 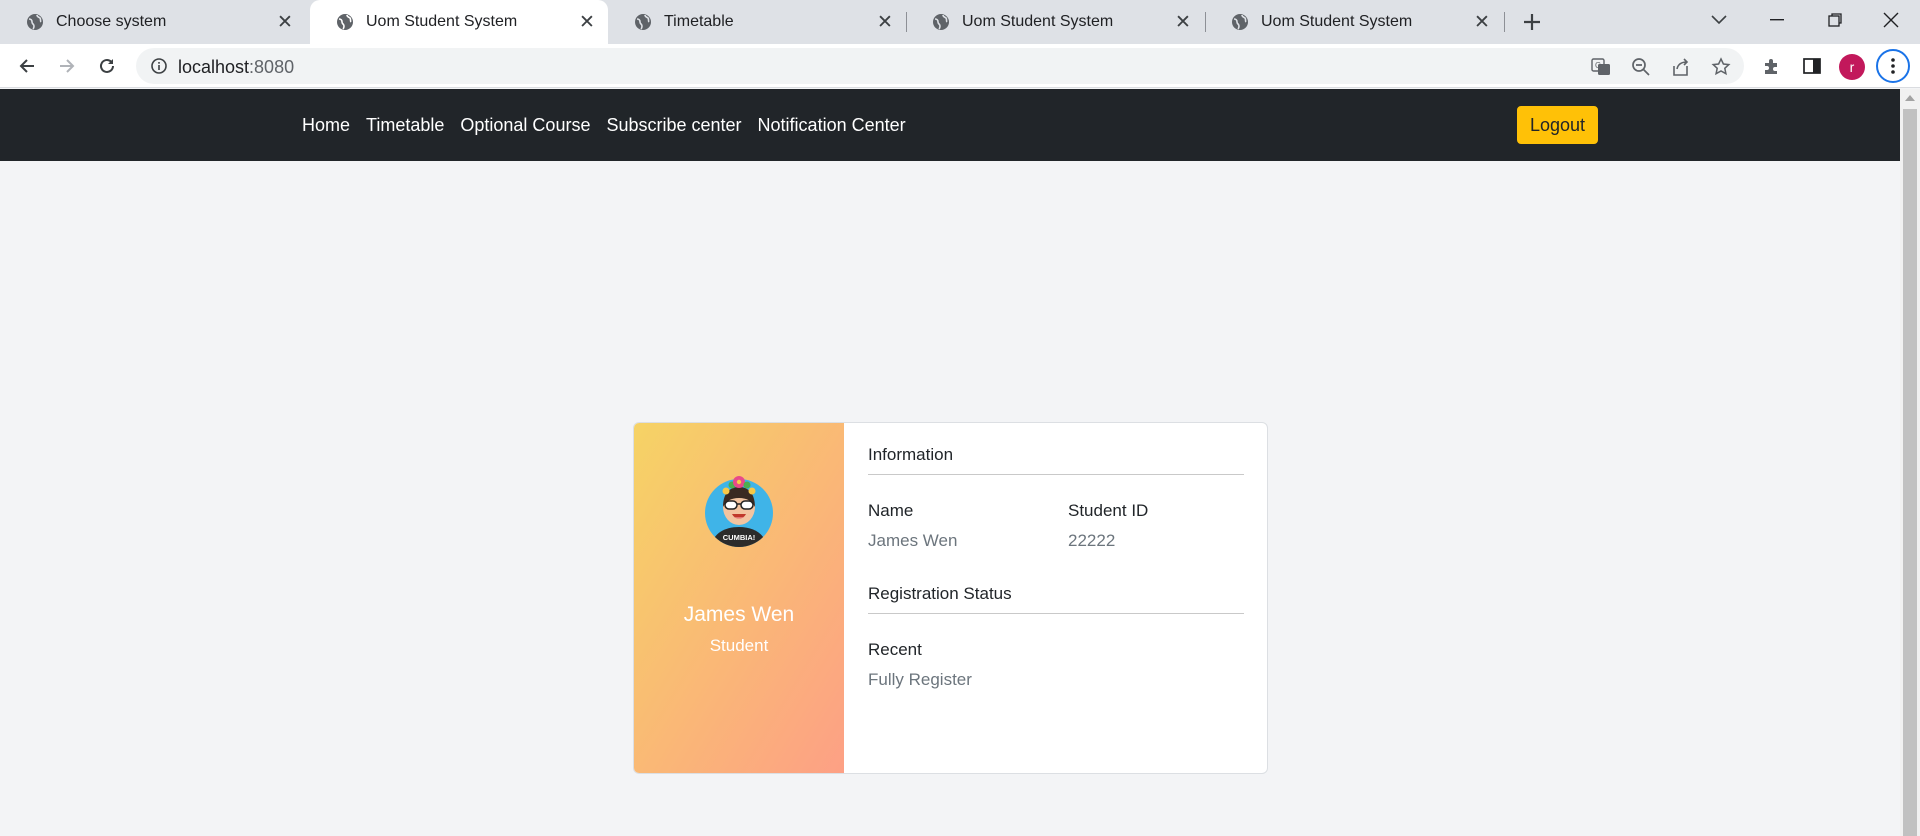 What do you see at coordinates (739, 614) in the screenshot?
I see `profile-name: James Wen` at bounding box center [739, 614].